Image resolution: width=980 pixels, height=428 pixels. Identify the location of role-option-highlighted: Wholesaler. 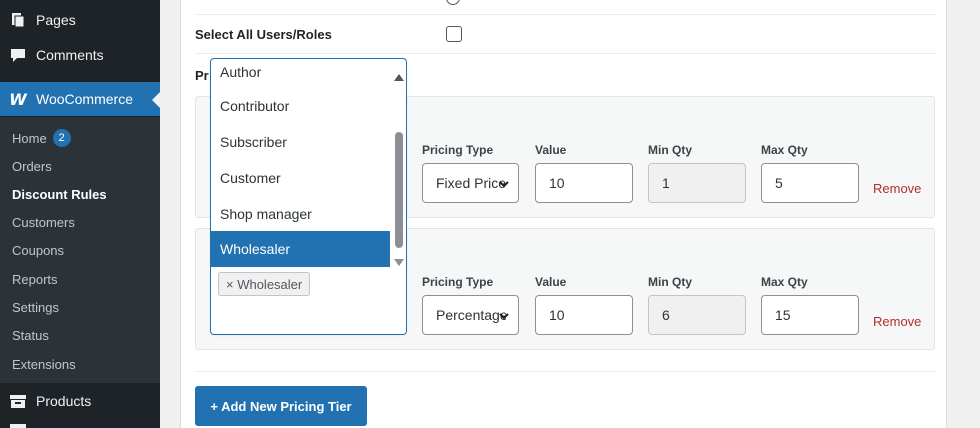
(300, 249).